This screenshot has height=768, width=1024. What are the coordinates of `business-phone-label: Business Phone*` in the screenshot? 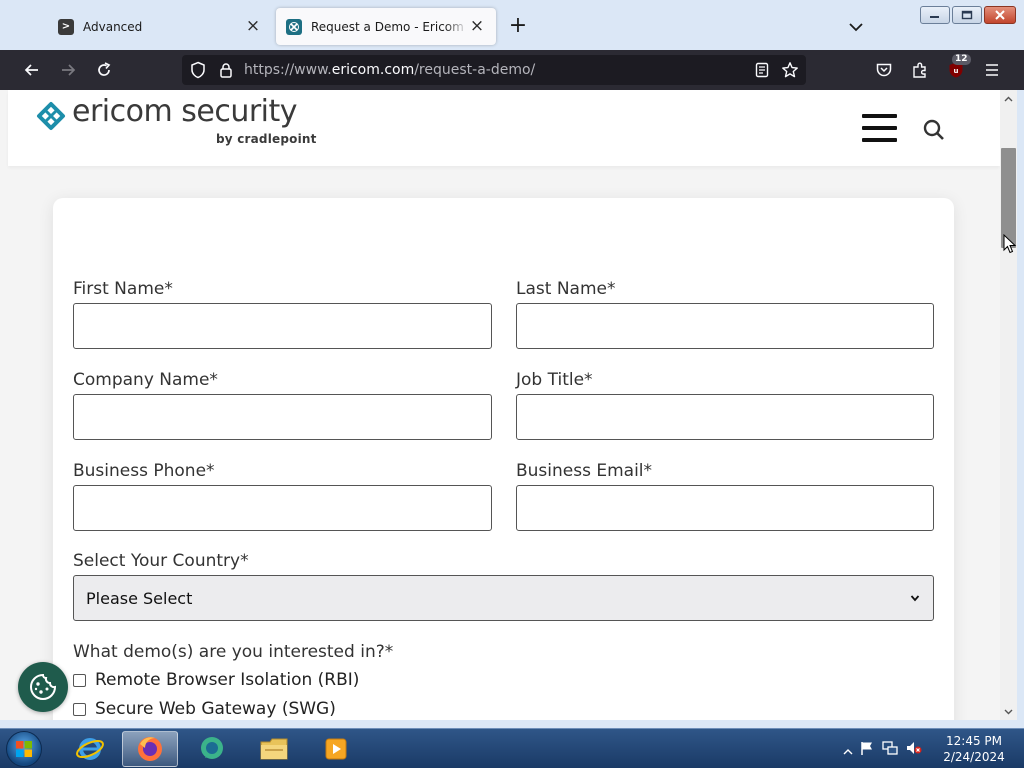 It's located at (144, 471).